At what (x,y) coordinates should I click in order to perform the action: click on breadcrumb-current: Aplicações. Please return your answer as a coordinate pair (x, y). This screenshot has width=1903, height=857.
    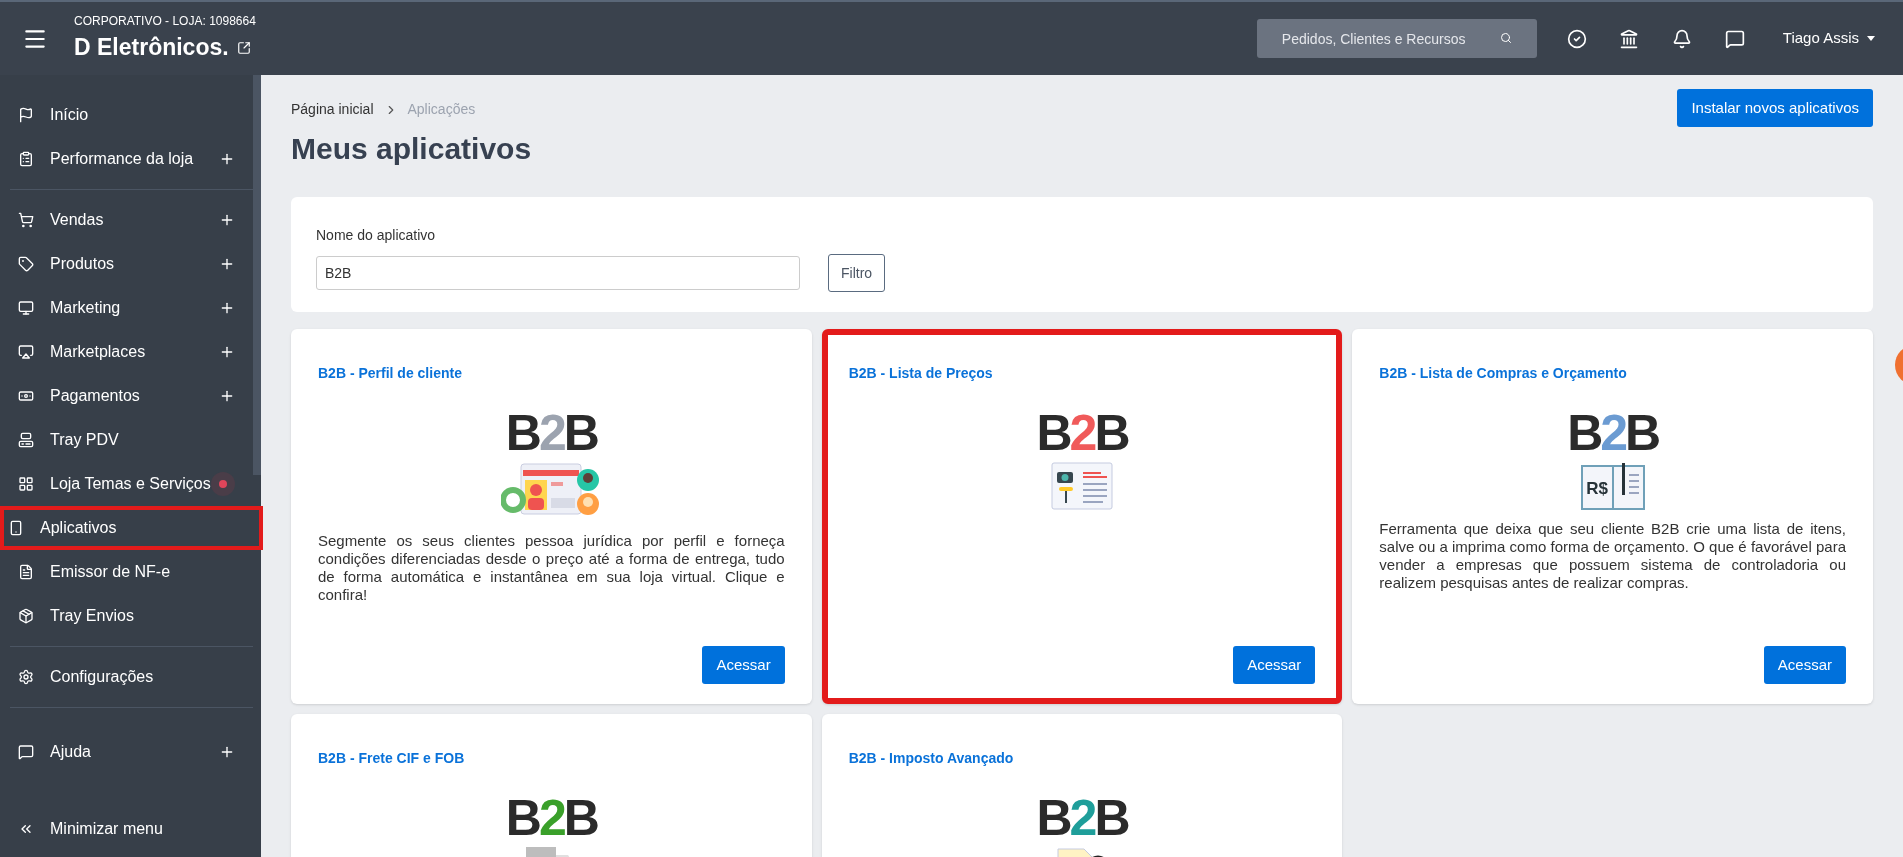
    Looking at the image, I should click on (441, 109).